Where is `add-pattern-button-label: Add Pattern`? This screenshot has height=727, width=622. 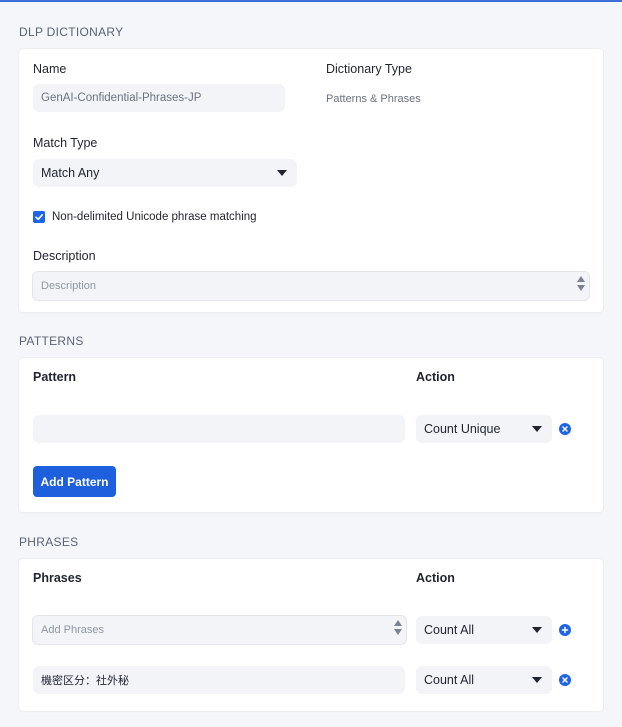
add-pattern-button-label: Add Pattern is located at coordinates (74, 481).